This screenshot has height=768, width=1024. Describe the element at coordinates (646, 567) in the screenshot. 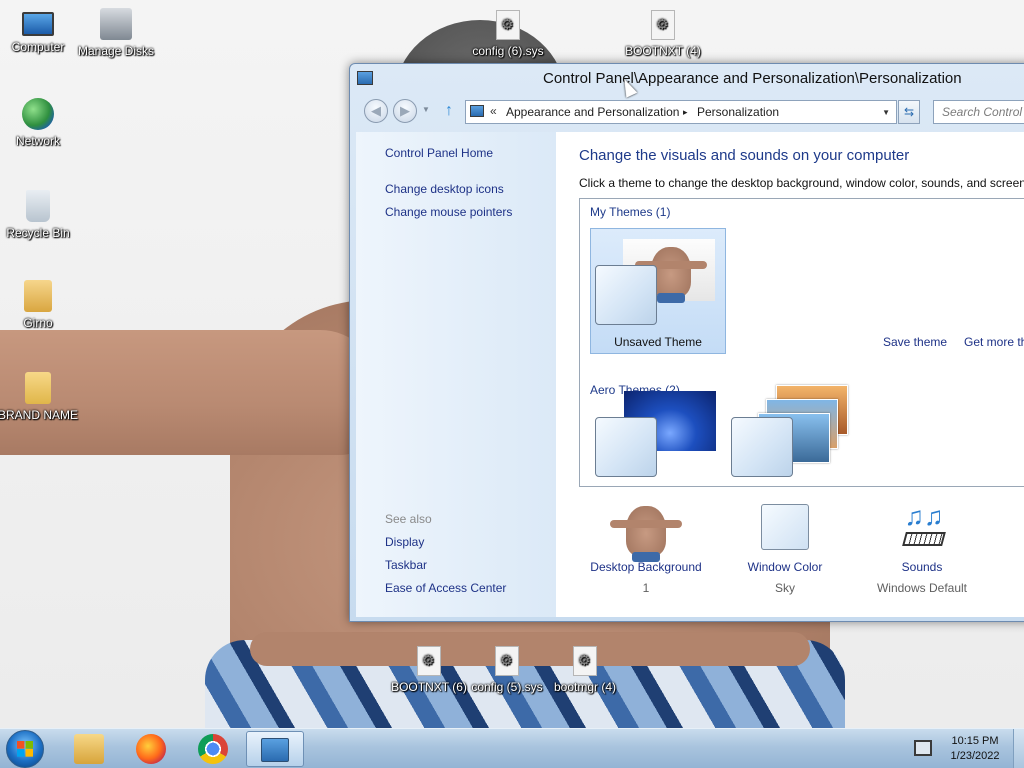

I see `setting-label: Desktop Background` at that location.